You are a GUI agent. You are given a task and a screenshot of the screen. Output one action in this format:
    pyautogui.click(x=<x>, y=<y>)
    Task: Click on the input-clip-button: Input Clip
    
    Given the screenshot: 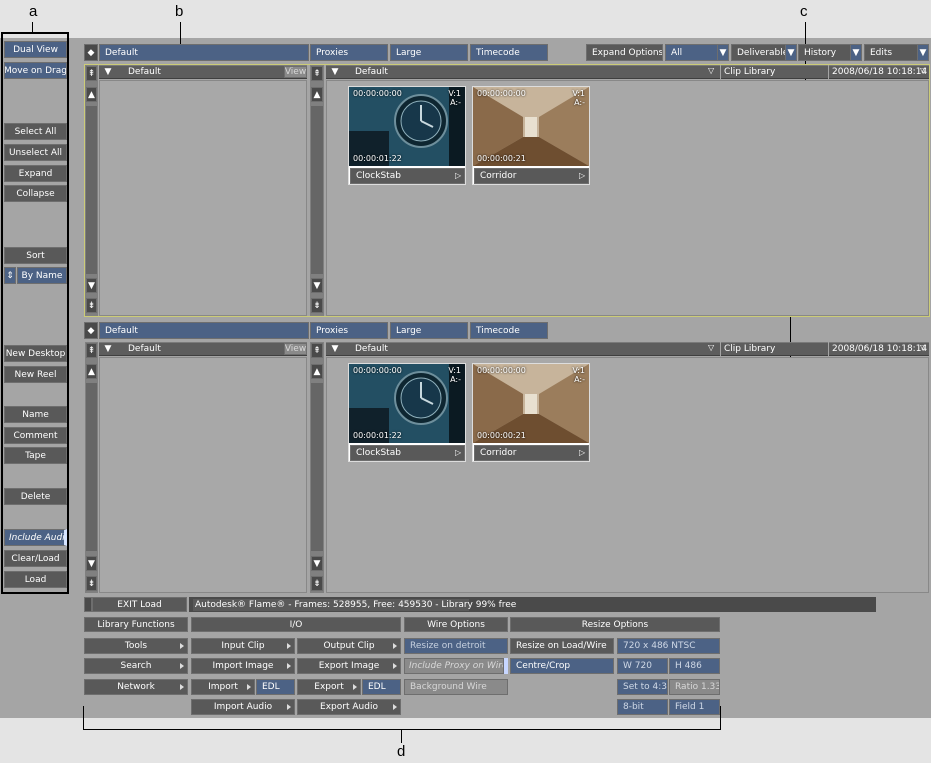 What is the action you would take?
    pyautogui.click(x=243, y=646)
    